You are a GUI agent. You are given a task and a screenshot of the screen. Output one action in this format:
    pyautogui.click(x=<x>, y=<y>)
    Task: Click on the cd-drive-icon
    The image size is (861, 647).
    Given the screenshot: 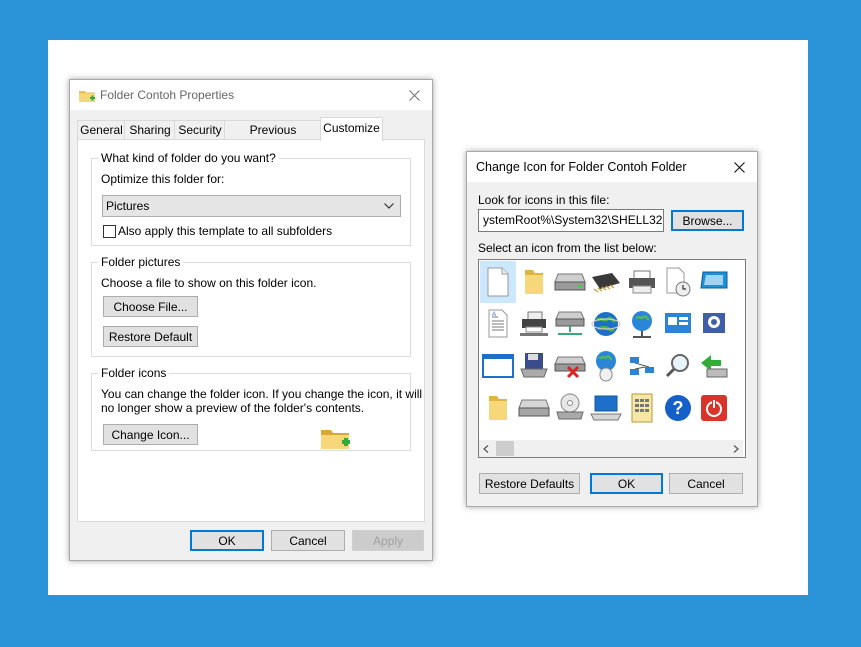 What is the action you would take?
    pyautogui.click(x=570, y=408)
    